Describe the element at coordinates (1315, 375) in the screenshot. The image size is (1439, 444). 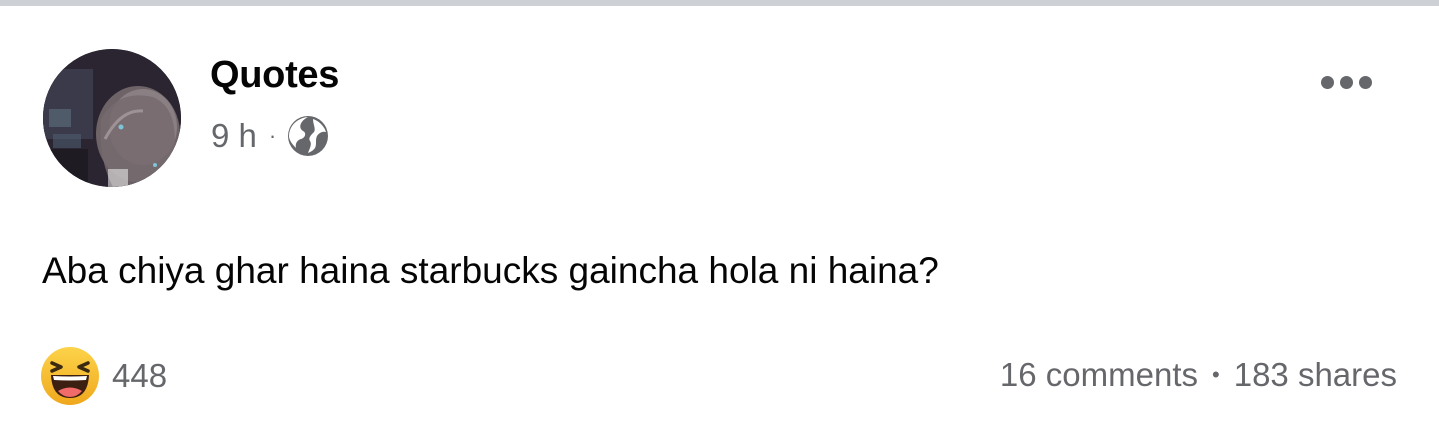
I see `shares-count: 183 shares` at that location.